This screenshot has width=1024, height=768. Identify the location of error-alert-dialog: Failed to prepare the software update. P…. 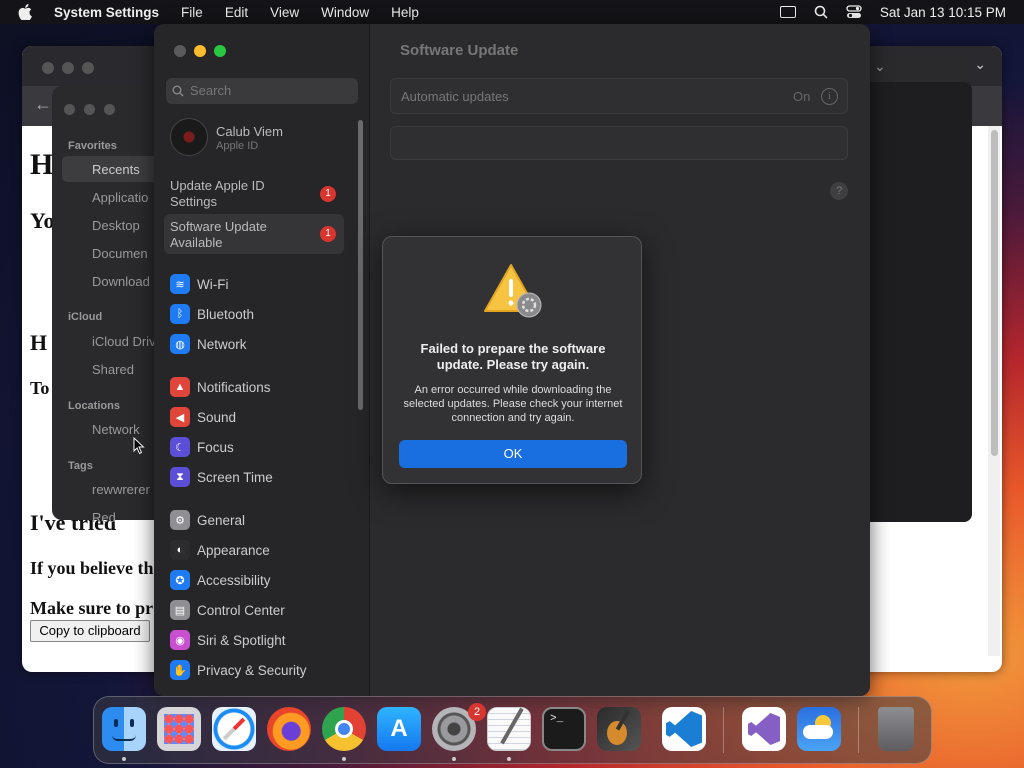
(512, 360).